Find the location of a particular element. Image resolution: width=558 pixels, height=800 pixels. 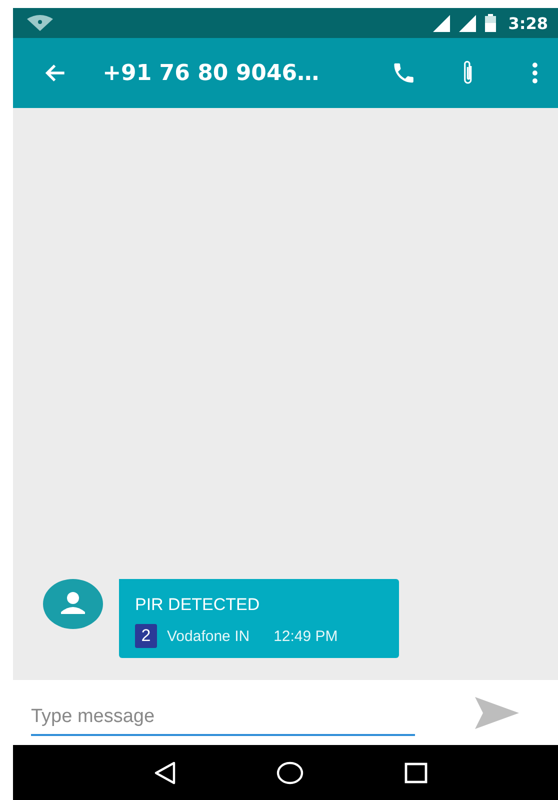

avatar-icon is located at coordinates (73, 604).